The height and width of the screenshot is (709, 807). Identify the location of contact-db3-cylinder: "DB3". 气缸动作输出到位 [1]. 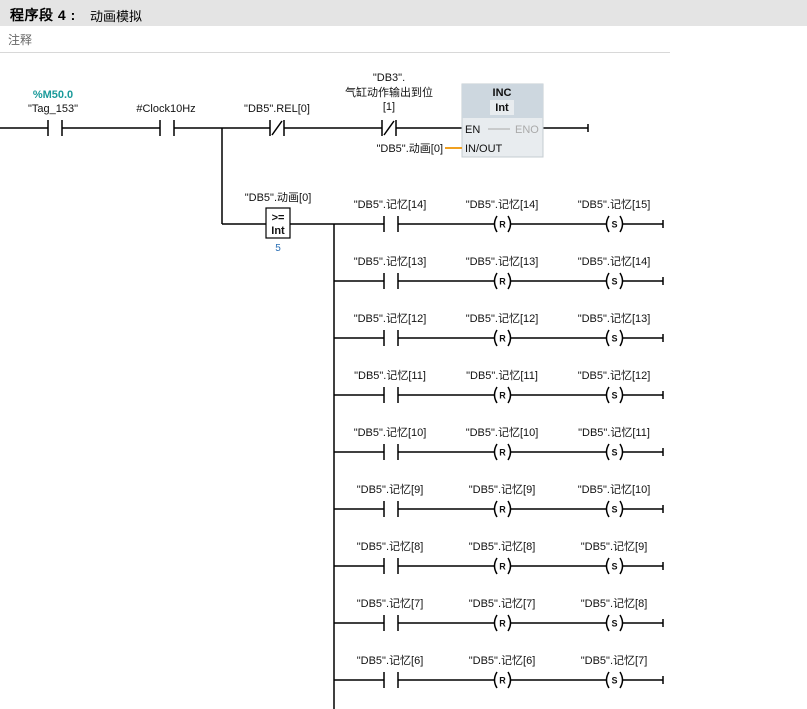
(389, 104).